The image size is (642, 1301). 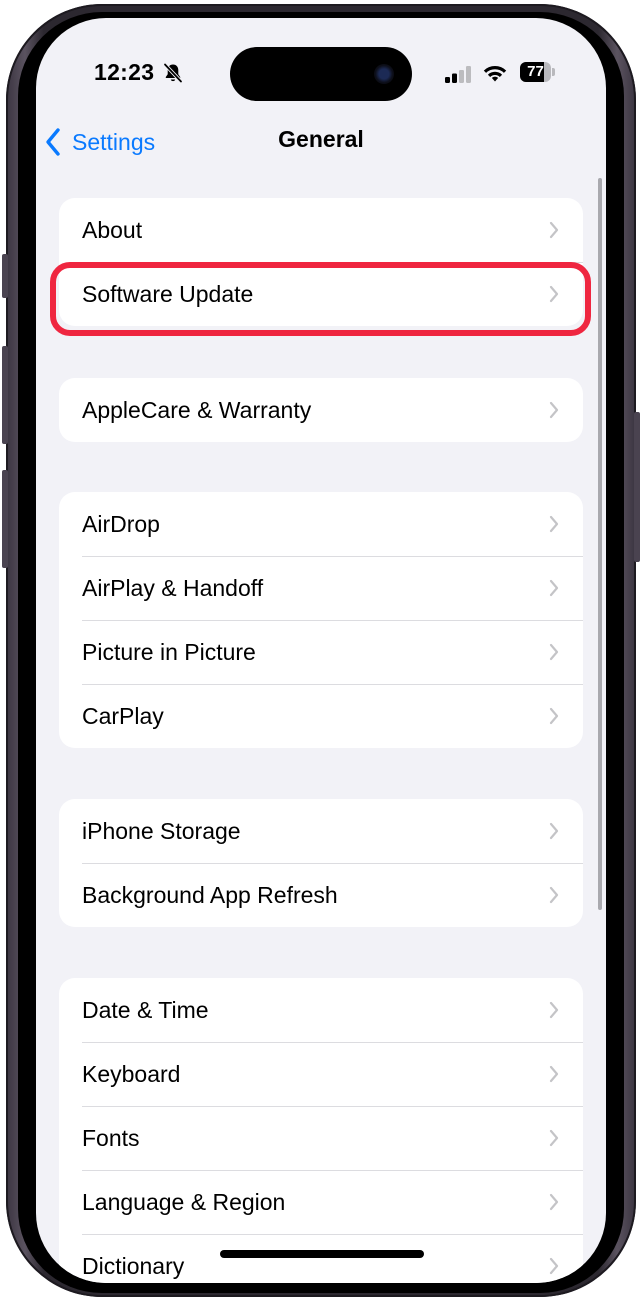 What do you see at coordinates (495, 73) in the screenshot?
I see `wifi-icon` at bounding box center [495, 73].